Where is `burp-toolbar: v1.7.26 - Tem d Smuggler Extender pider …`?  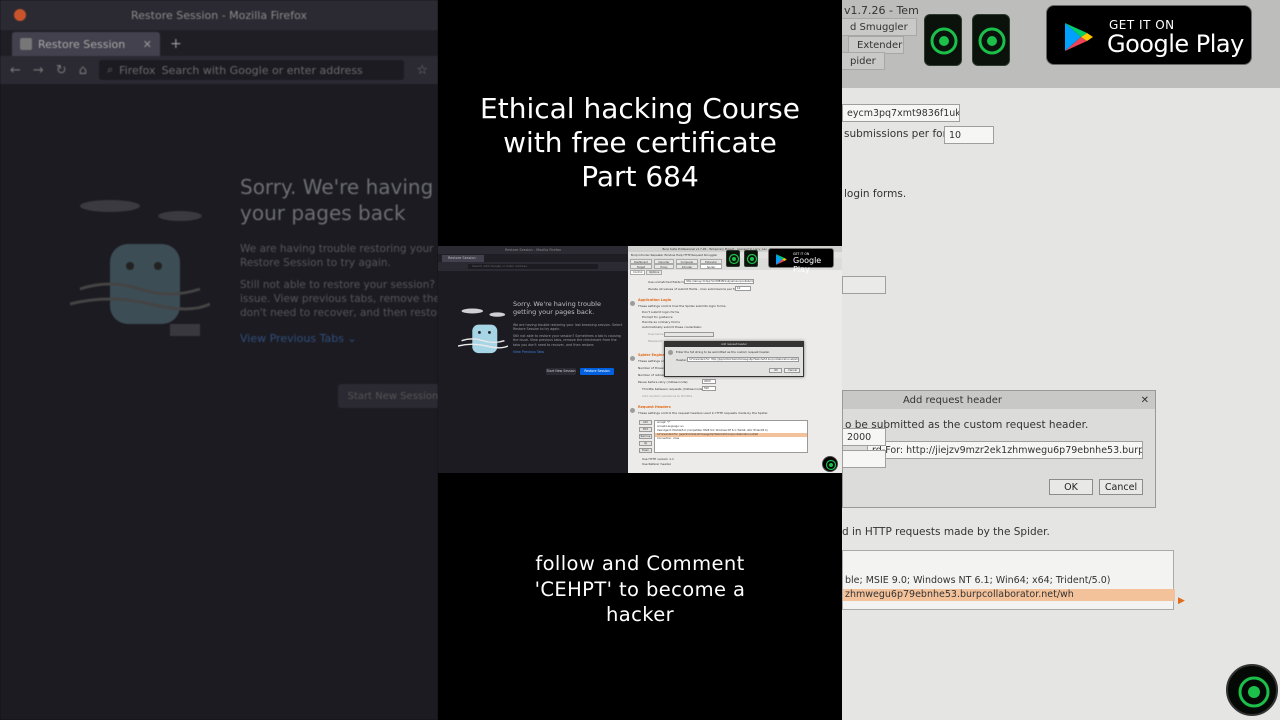
burp-toolbar: v1.7.26 - Tem d Smuggler Extender pider … is located at coordinates (1061, 44).